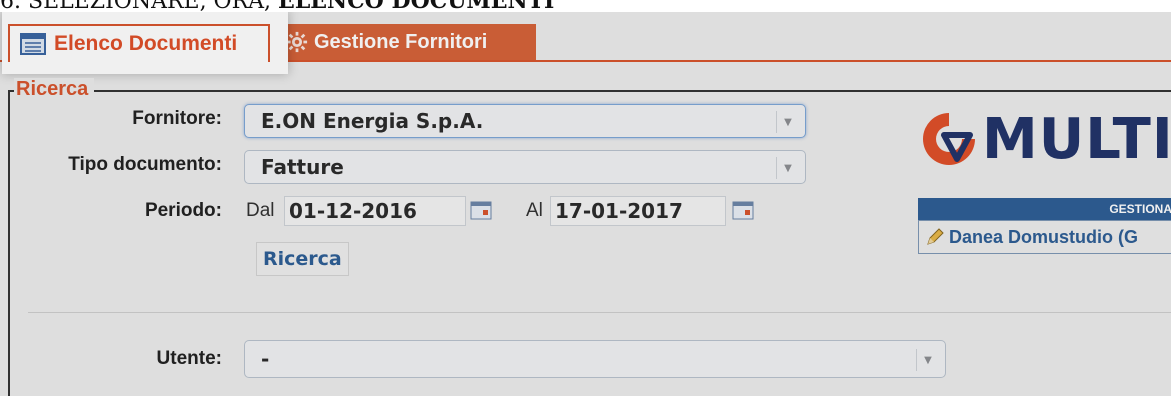  I want to click on instruction-text: SELEZIONARE, ORA,, so click(153, 6).